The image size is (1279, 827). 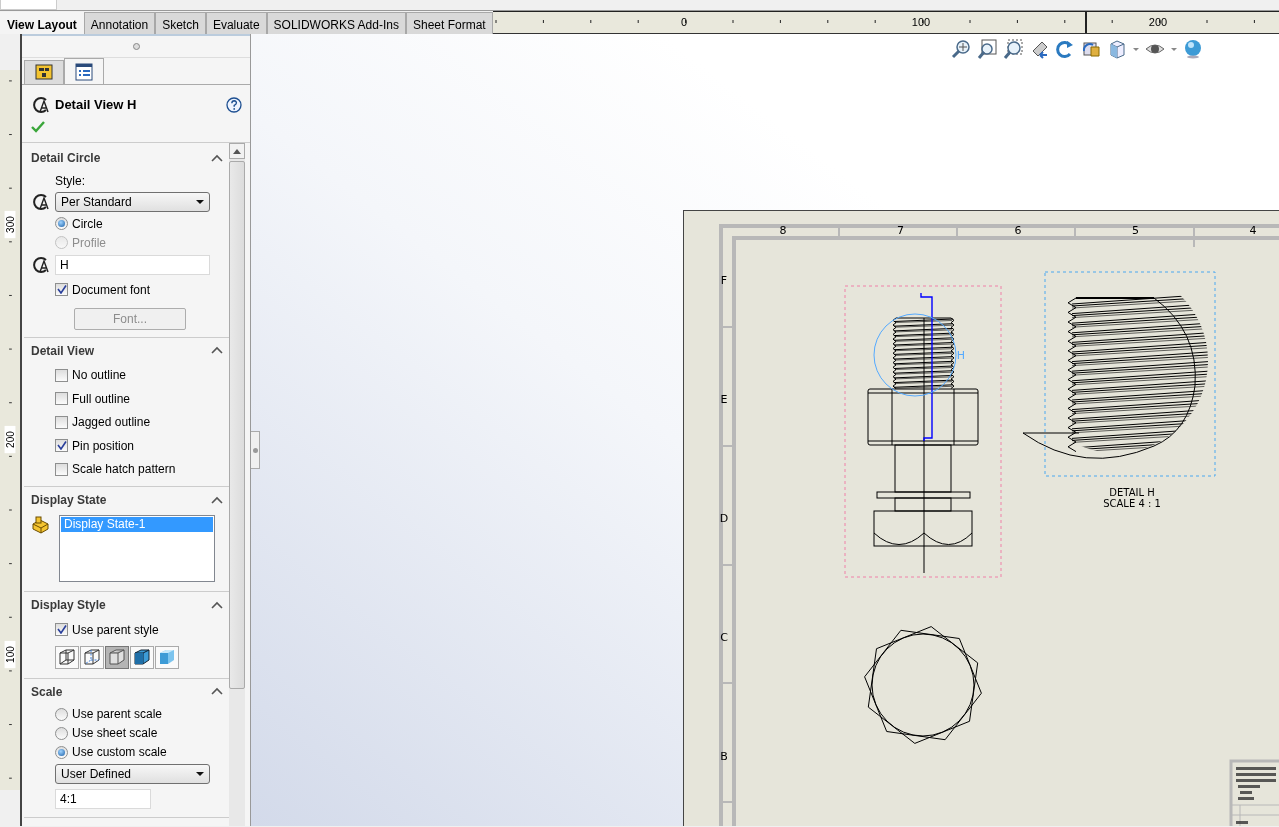 What do you see at coordinates (724, 399) in the screenshot?
I see `zone-label: E` at bounding box center [724, 399].